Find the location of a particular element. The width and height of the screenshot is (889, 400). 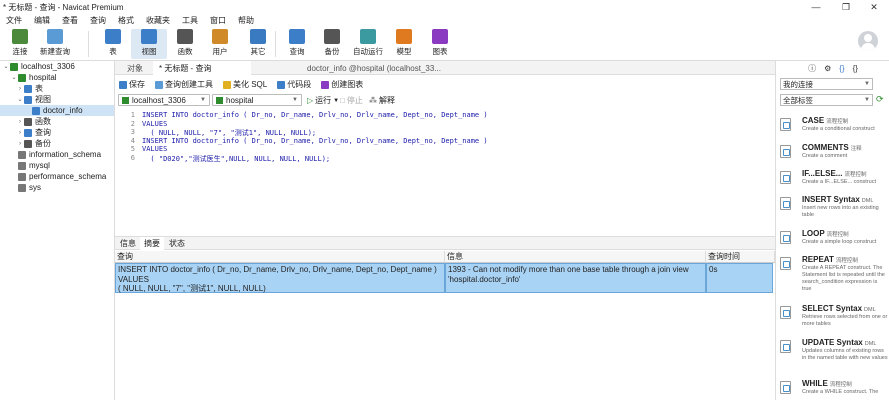

tree-database-hospital: ⌄ hospital is located at coordinates (62, 77).